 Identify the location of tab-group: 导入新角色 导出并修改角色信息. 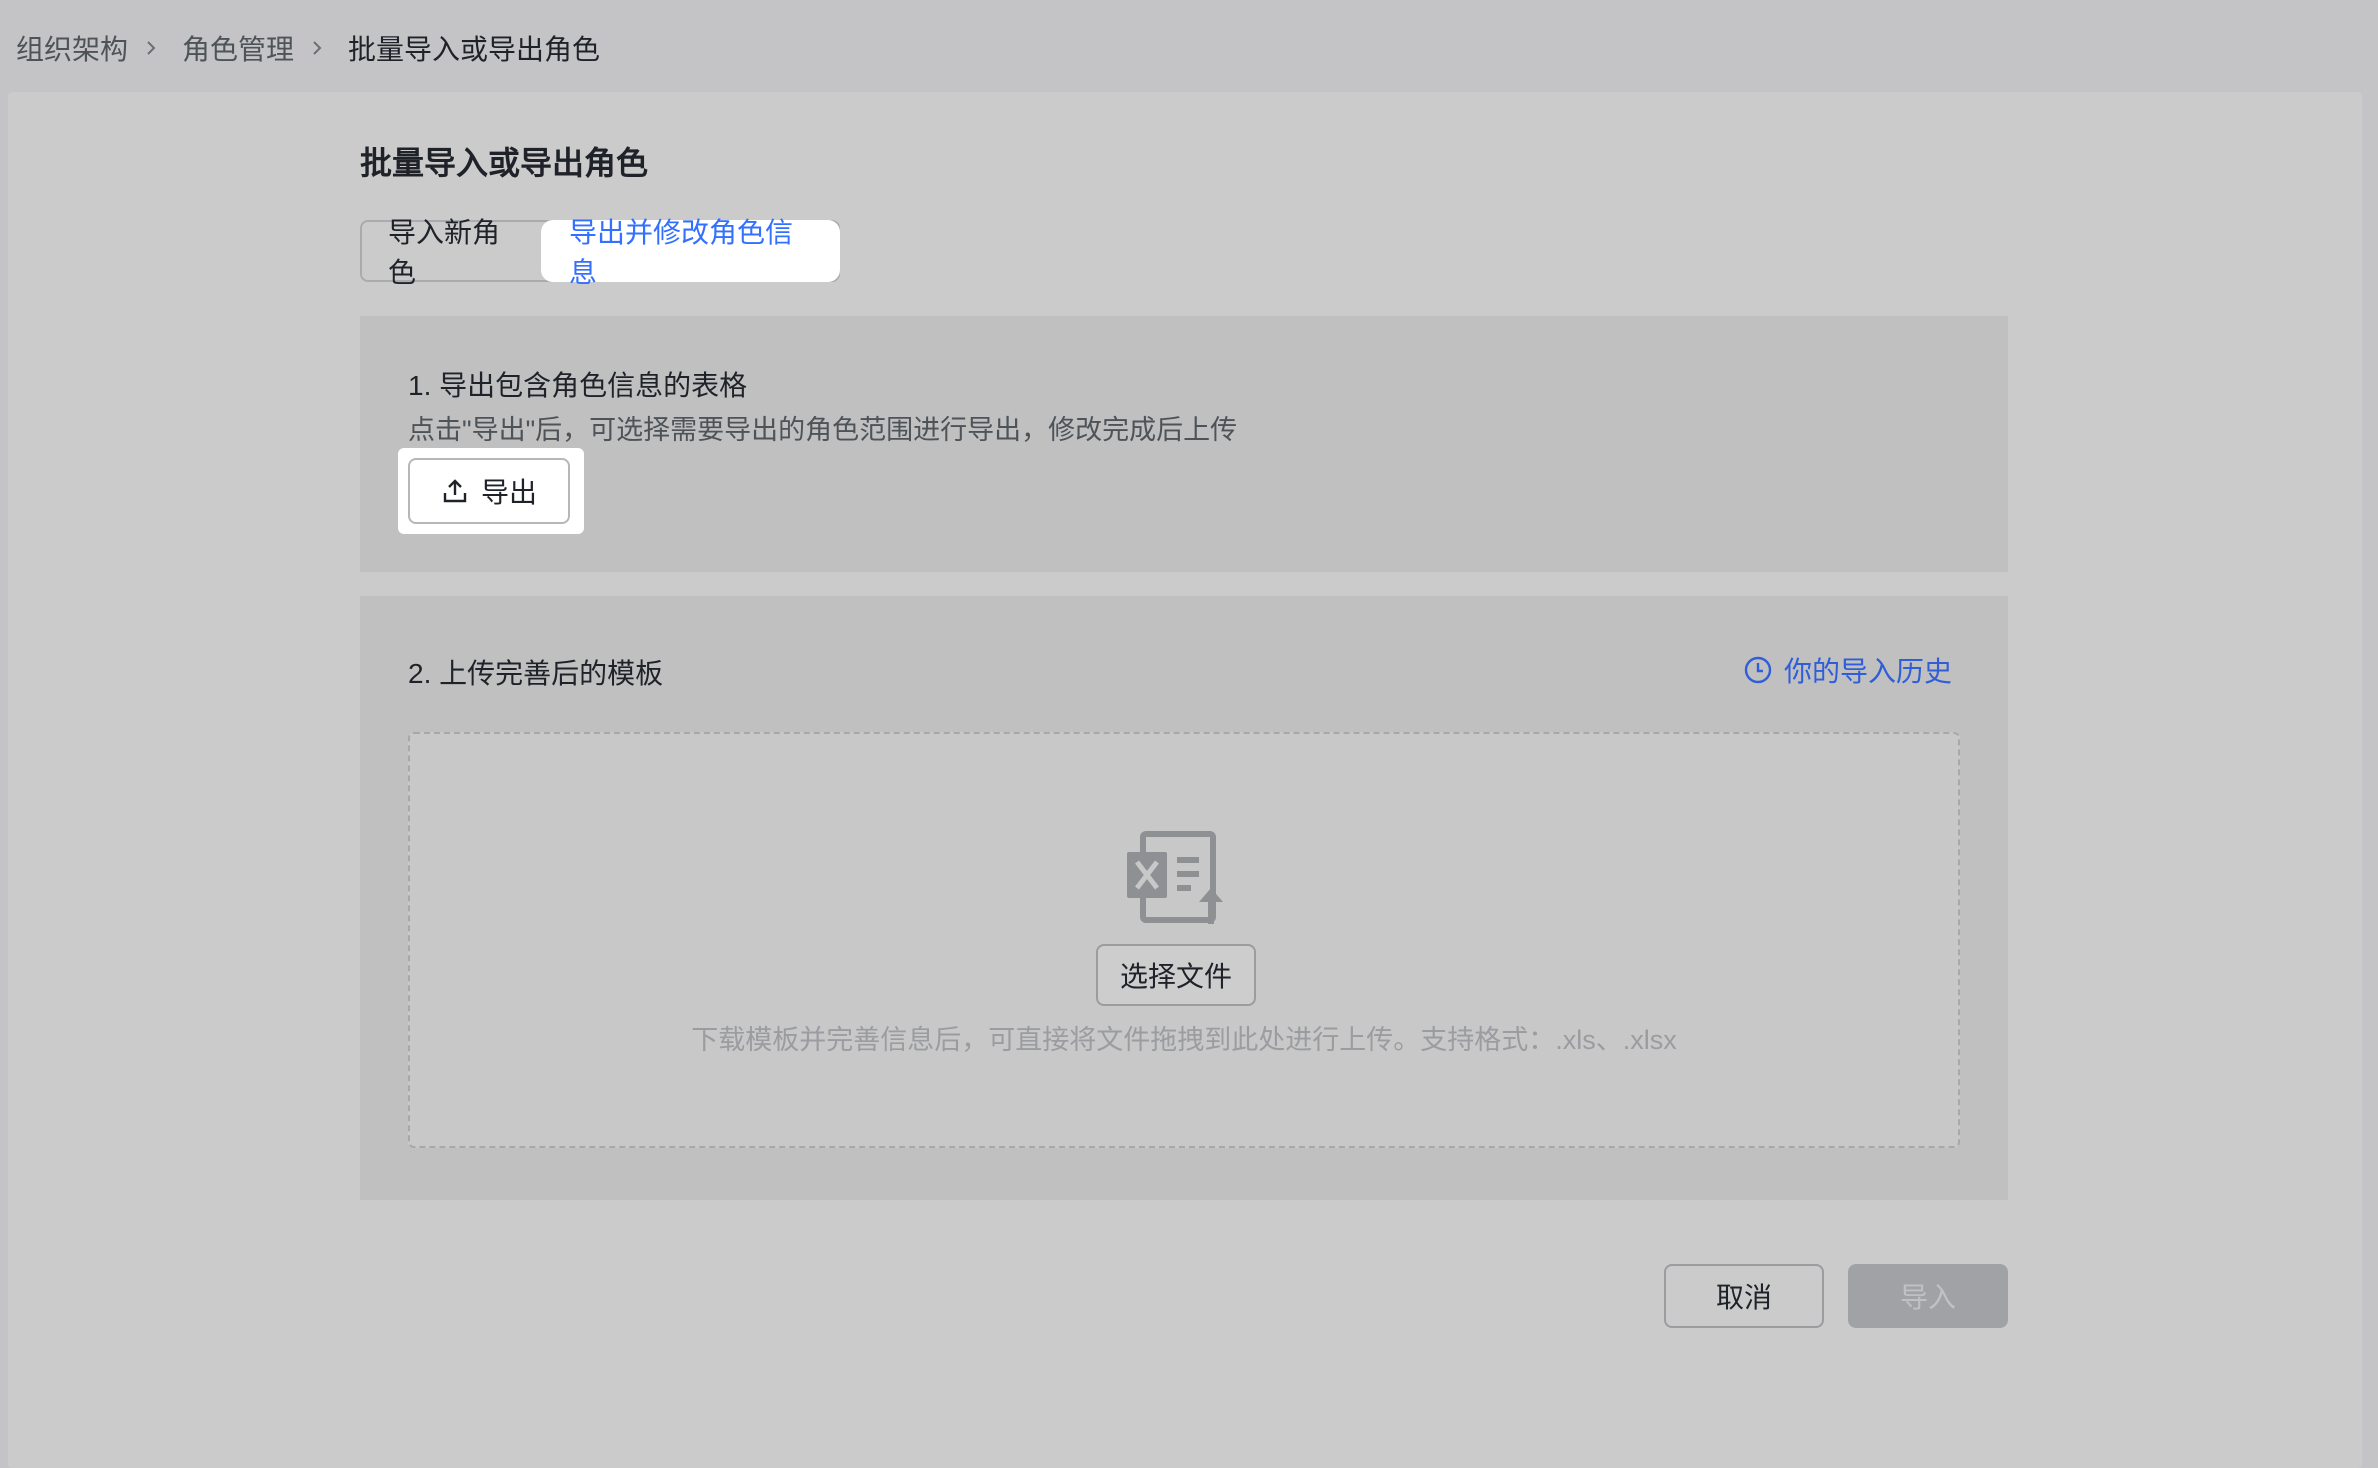
(600, 252).